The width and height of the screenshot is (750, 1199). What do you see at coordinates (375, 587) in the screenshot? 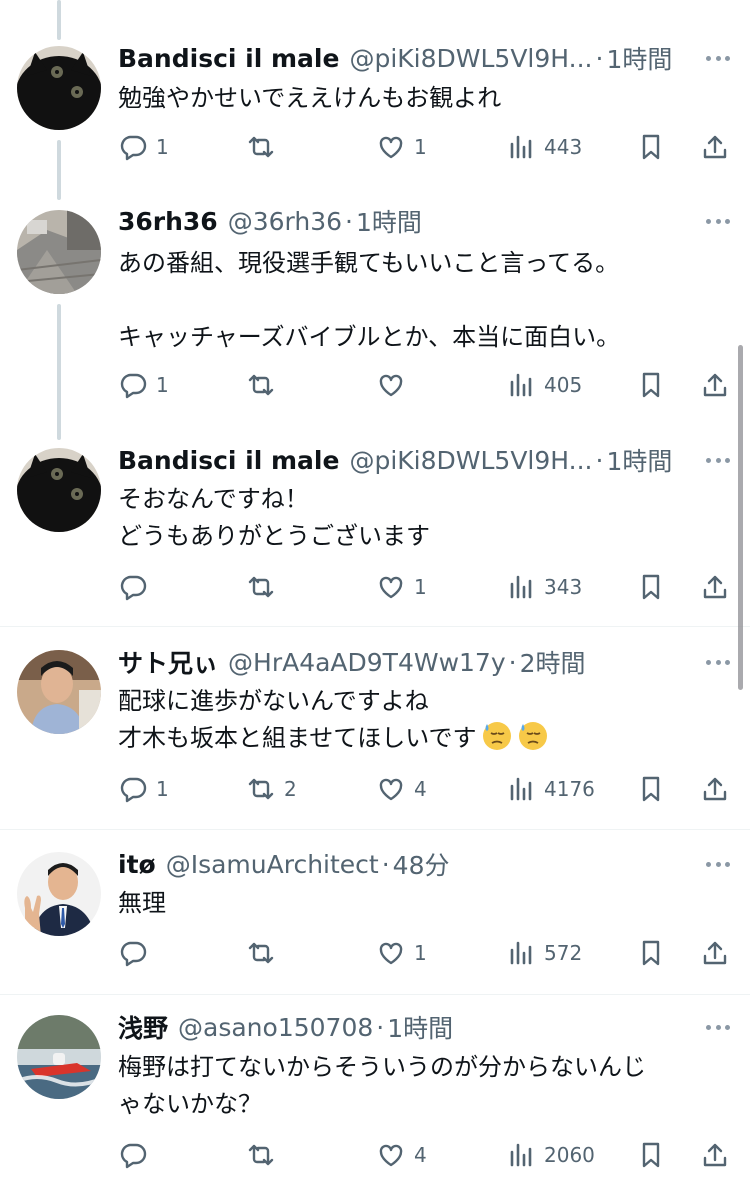
I see `action-bar: 1 343` at bounding box center [375, 587].